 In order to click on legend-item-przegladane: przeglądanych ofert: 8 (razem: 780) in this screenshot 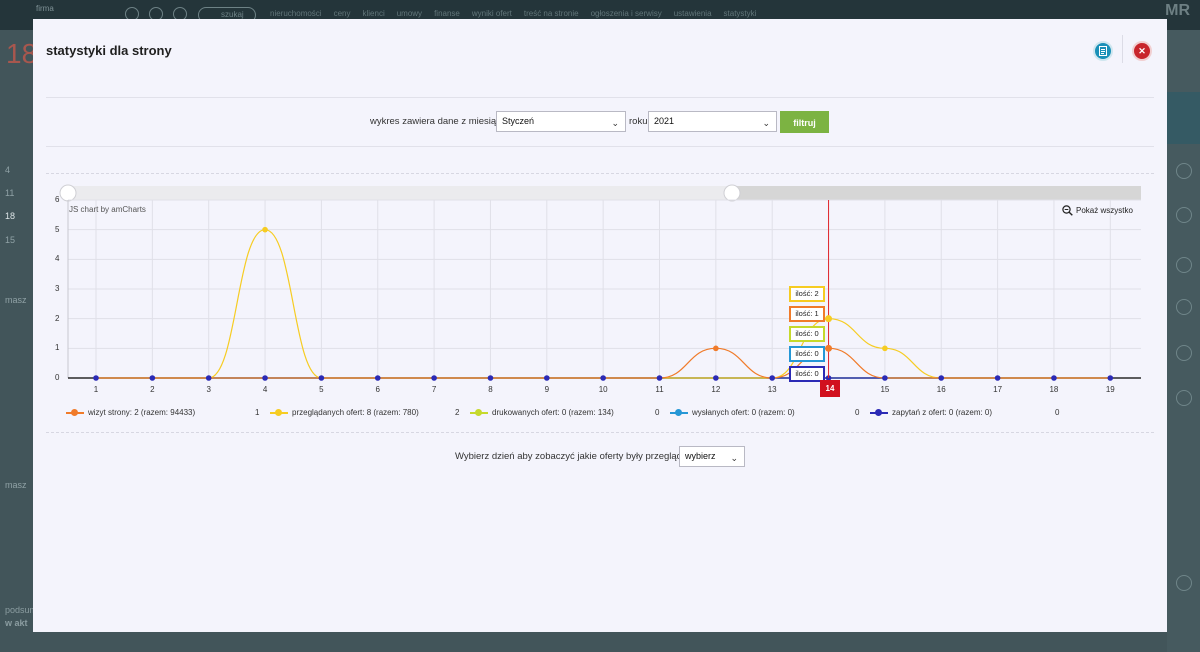, I will do `click(344, 412)`.